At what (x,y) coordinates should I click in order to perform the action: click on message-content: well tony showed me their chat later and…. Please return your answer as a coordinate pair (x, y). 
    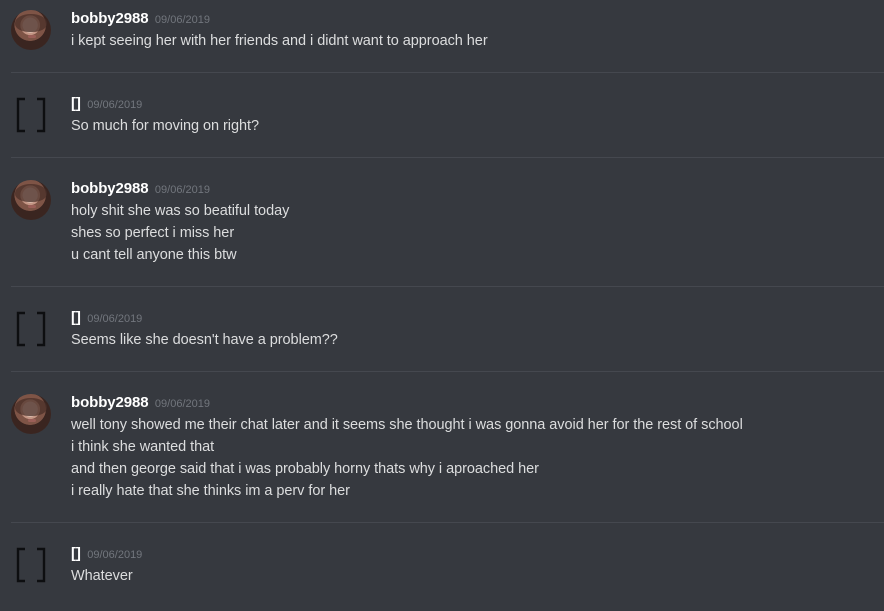
    Looking at the image, I should click on (407, 458).